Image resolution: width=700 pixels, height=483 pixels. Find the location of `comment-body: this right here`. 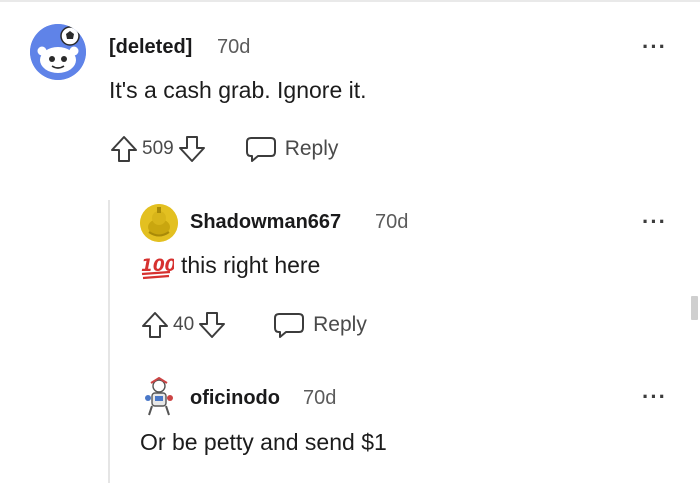

comment-body: this right here is located at coordinates (251, 265).